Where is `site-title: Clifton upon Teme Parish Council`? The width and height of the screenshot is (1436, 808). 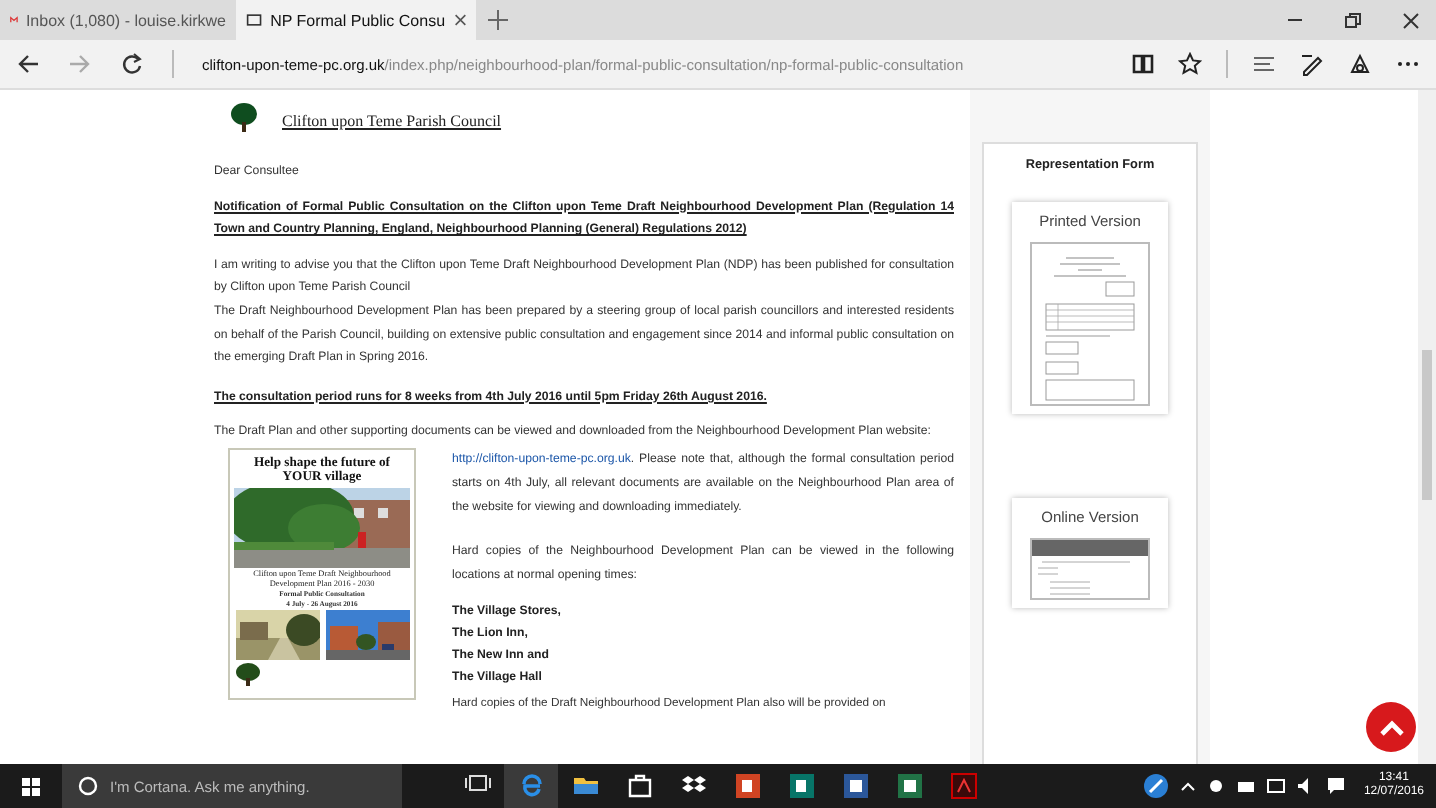 site-title: Clifton upon Teme Parish Council is located at coordinates (392, 122).